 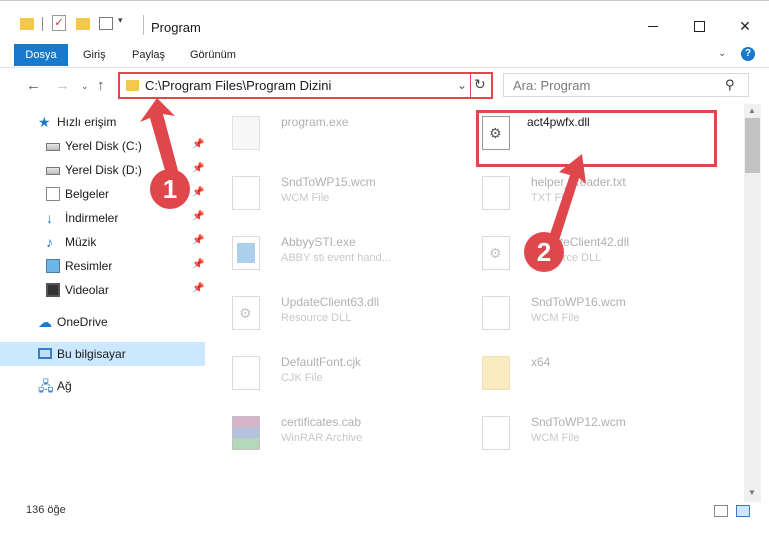 What do you see at coordinates (585, 252) in the screenshot?
I see `file-item: UpdateClient42.dll Resource DLL` at bounding box center [585, 252].